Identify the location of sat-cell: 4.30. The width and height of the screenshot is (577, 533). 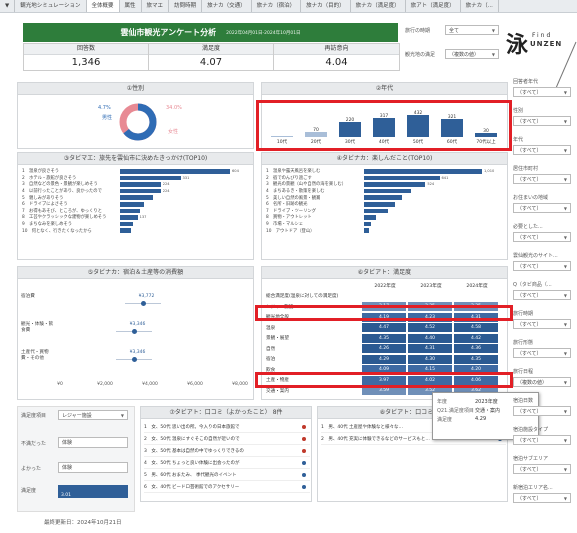
(430, 359).